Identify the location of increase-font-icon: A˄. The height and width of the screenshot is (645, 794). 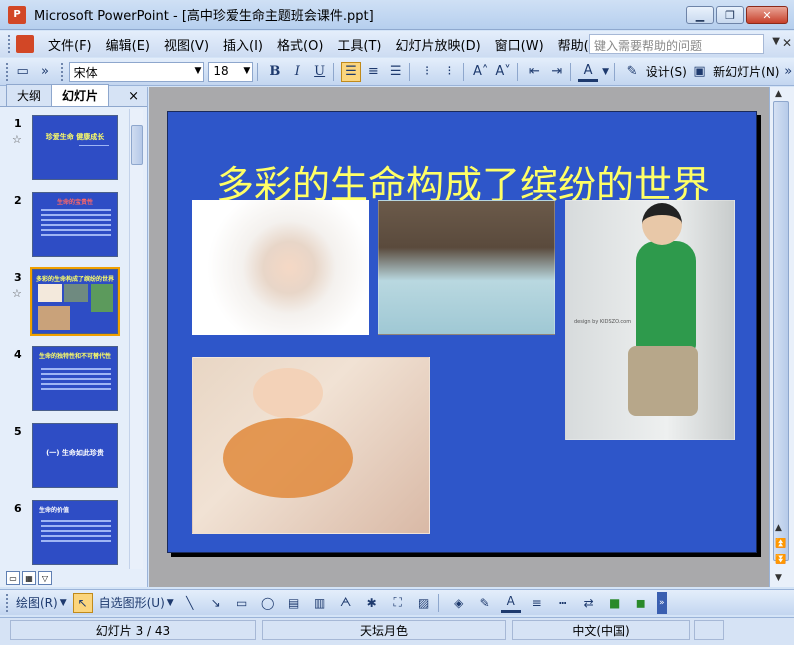
(480, 72).